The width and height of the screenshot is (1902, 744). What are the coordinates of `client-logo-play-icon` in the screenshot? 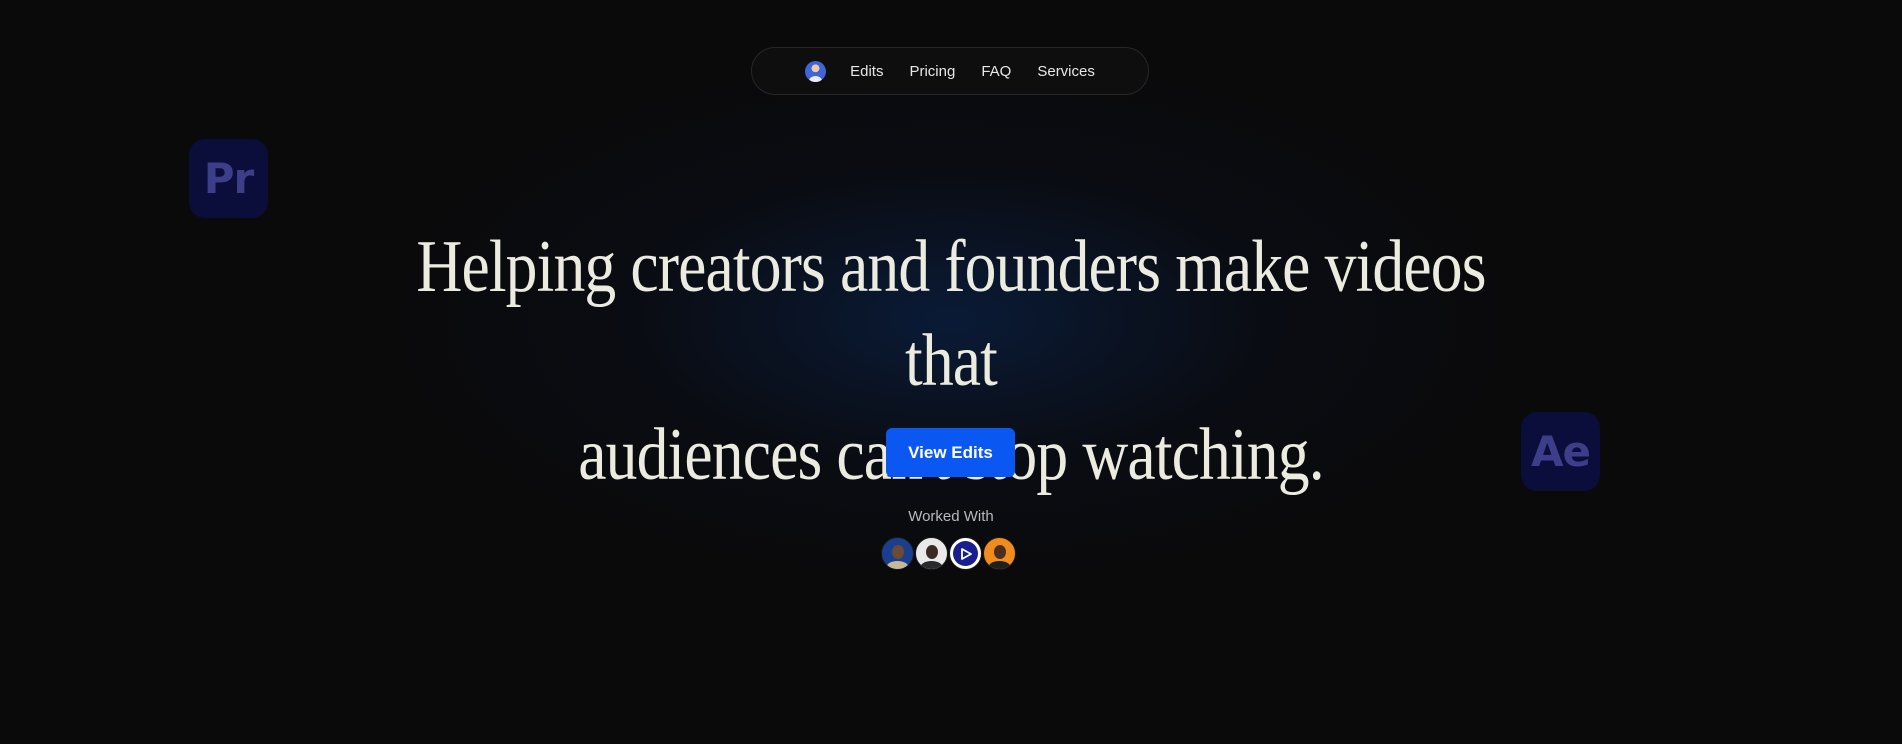 It's located at (965, 553).